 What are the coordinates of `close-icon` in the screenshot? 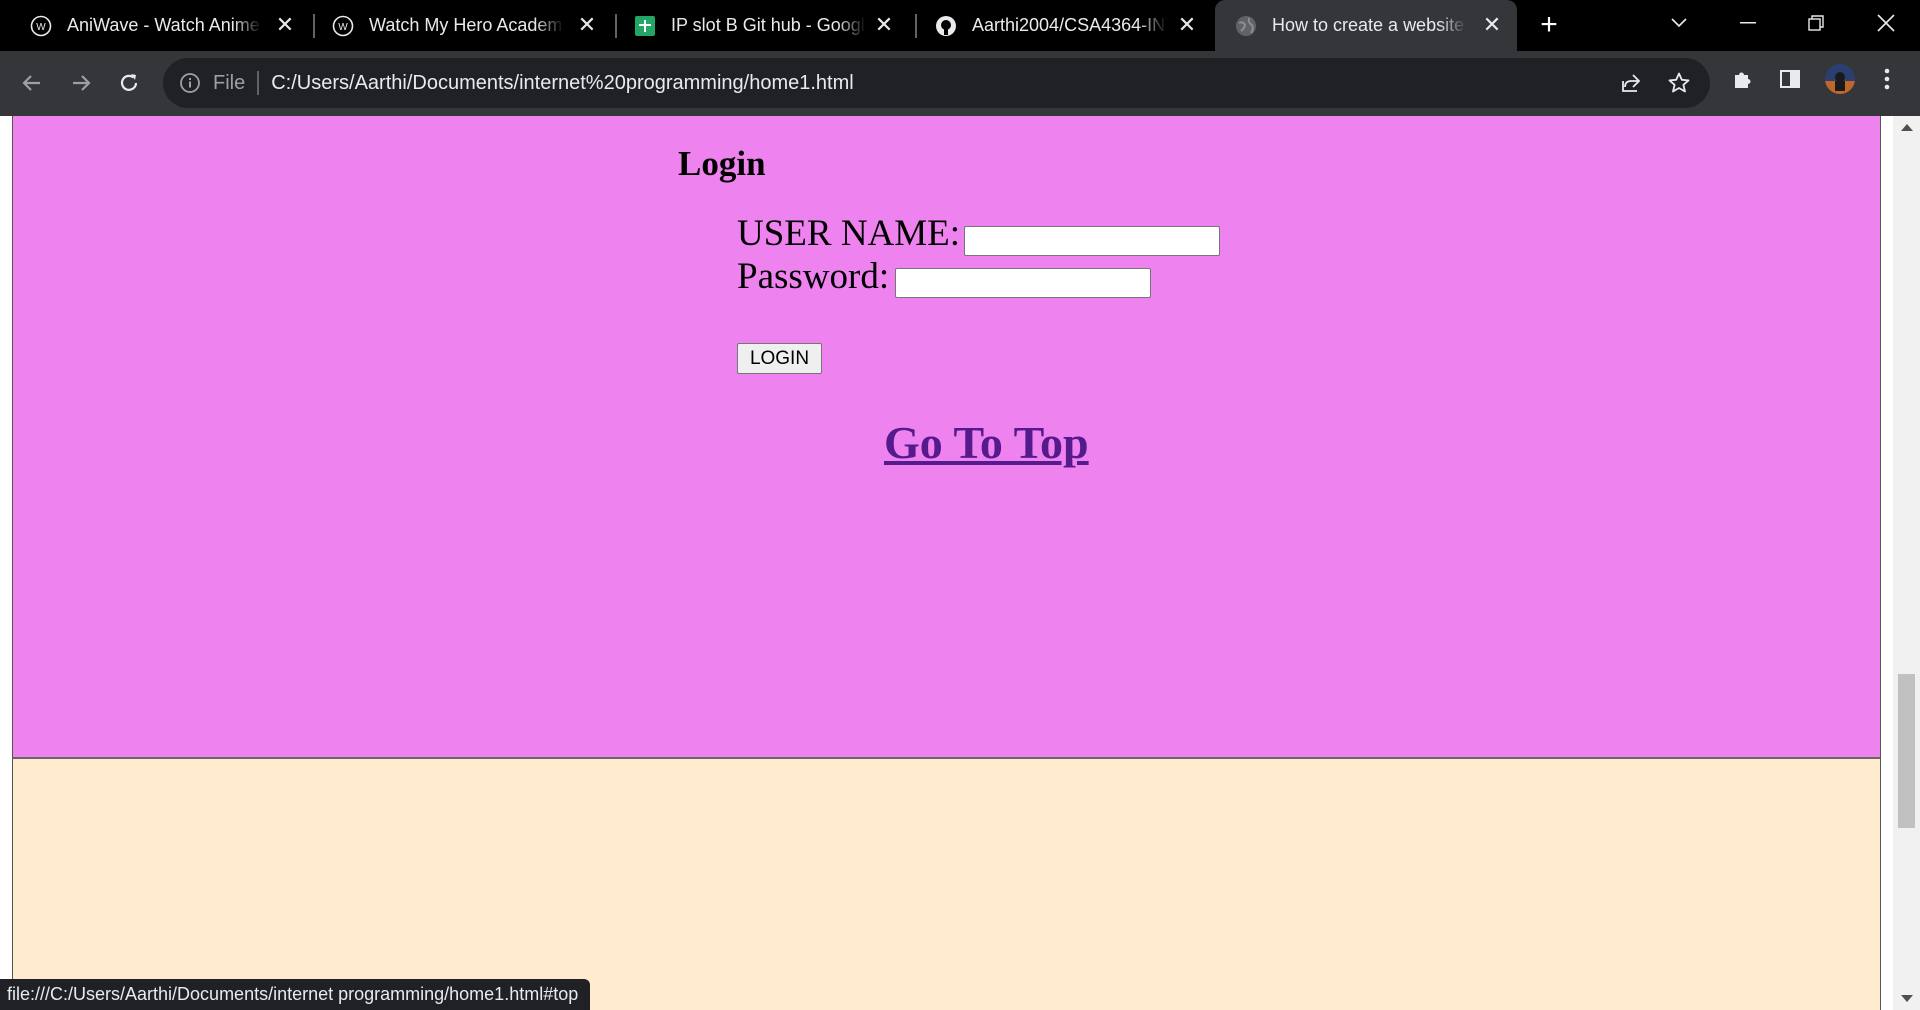 It's located at (1886, 22).